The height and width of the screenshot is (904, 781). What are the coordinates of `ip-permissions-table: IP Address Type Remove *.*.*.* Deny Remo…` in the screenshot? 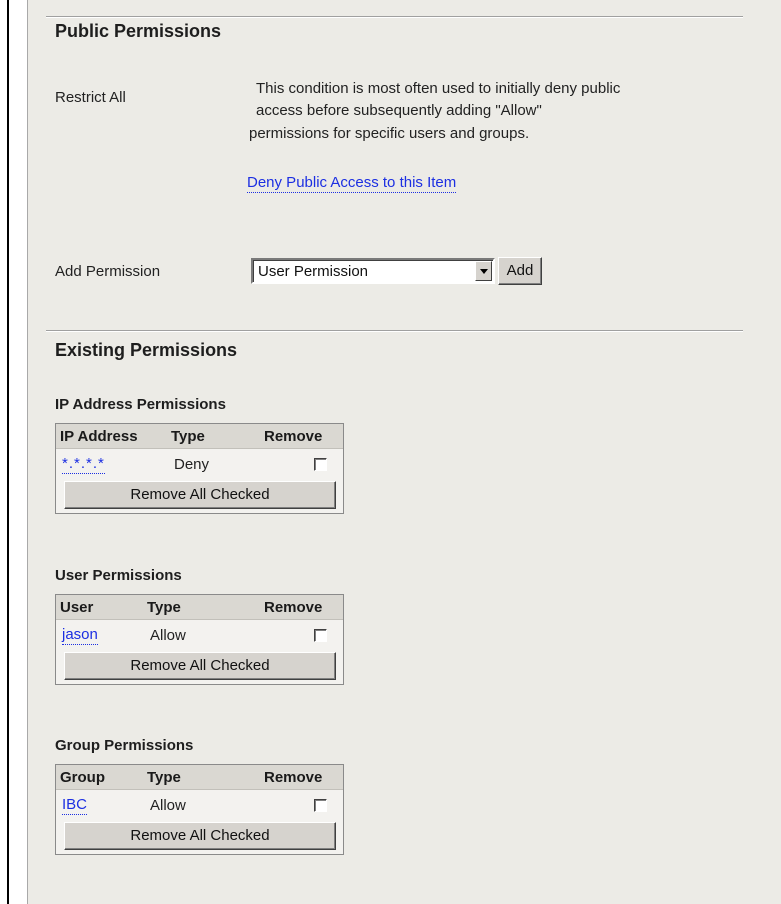 It's located at (199, 468).